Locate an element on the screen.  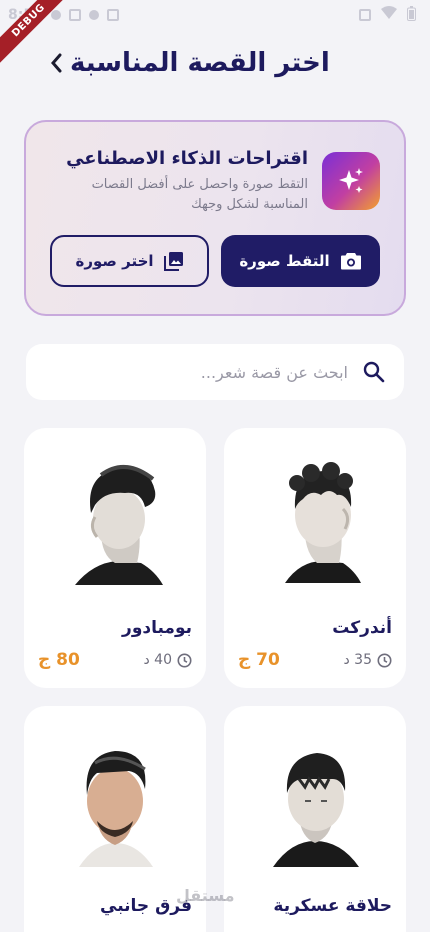
take-photo-button: التقط صورة is located at coordinates (300, 261).